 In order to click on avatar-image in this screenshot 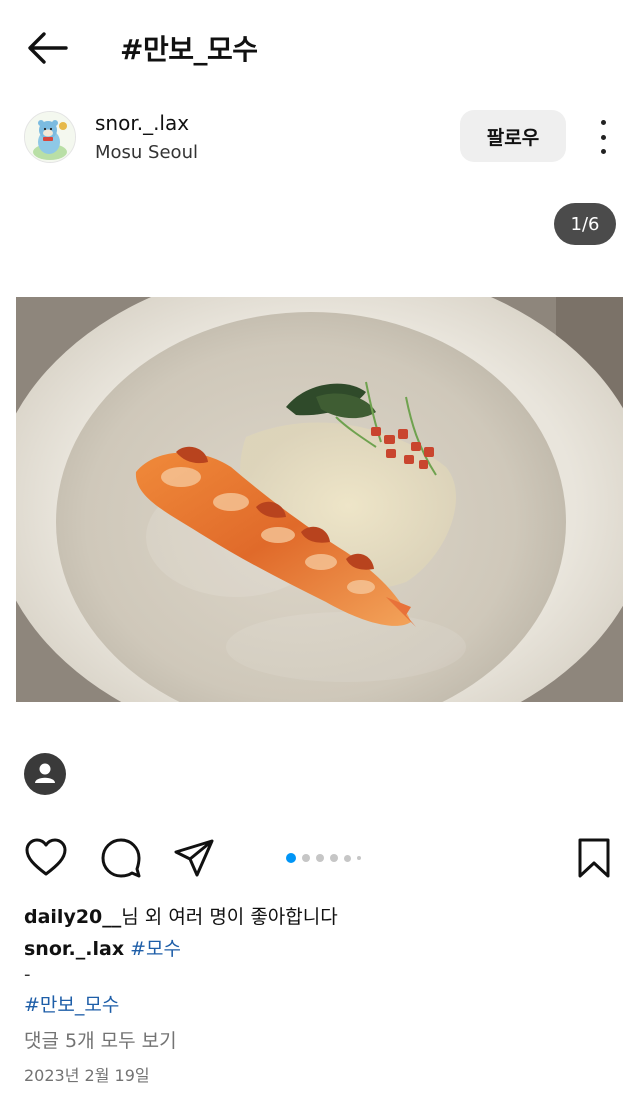, I will do `click(50, 137)`.